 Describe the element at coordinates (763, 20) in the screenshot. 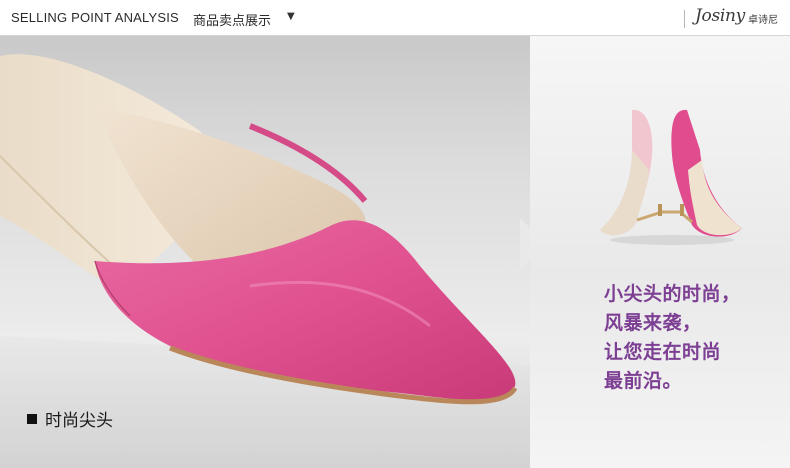

I see `brand-logo-cn: 卓诗尼` at that location.